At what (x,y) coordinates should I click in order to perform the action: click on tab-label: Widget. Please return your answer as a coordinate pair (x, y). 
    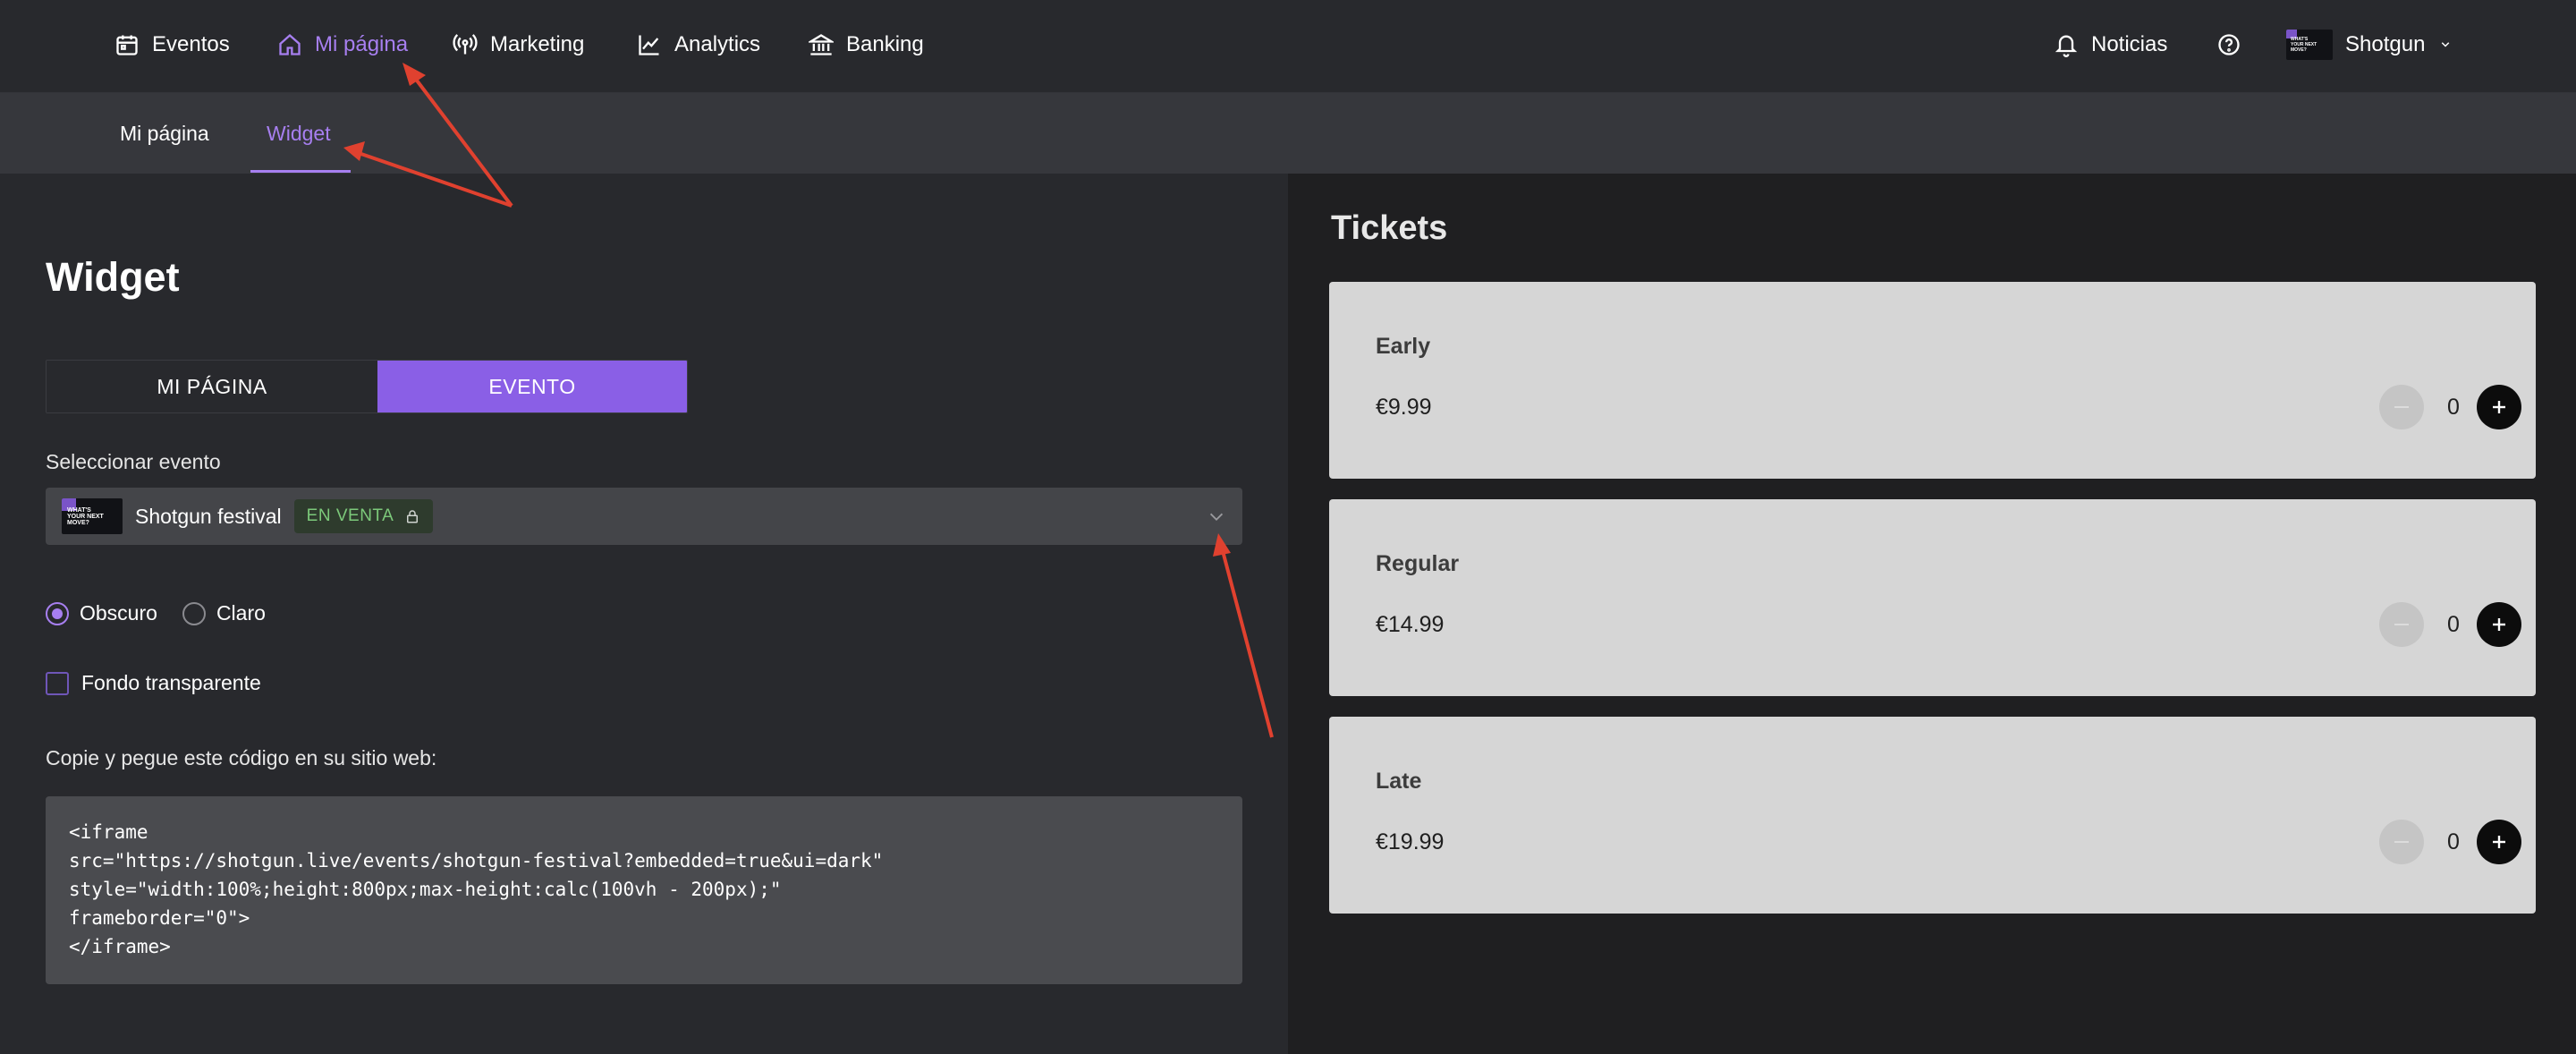
    Looking at the image, I should click on (299, 133).